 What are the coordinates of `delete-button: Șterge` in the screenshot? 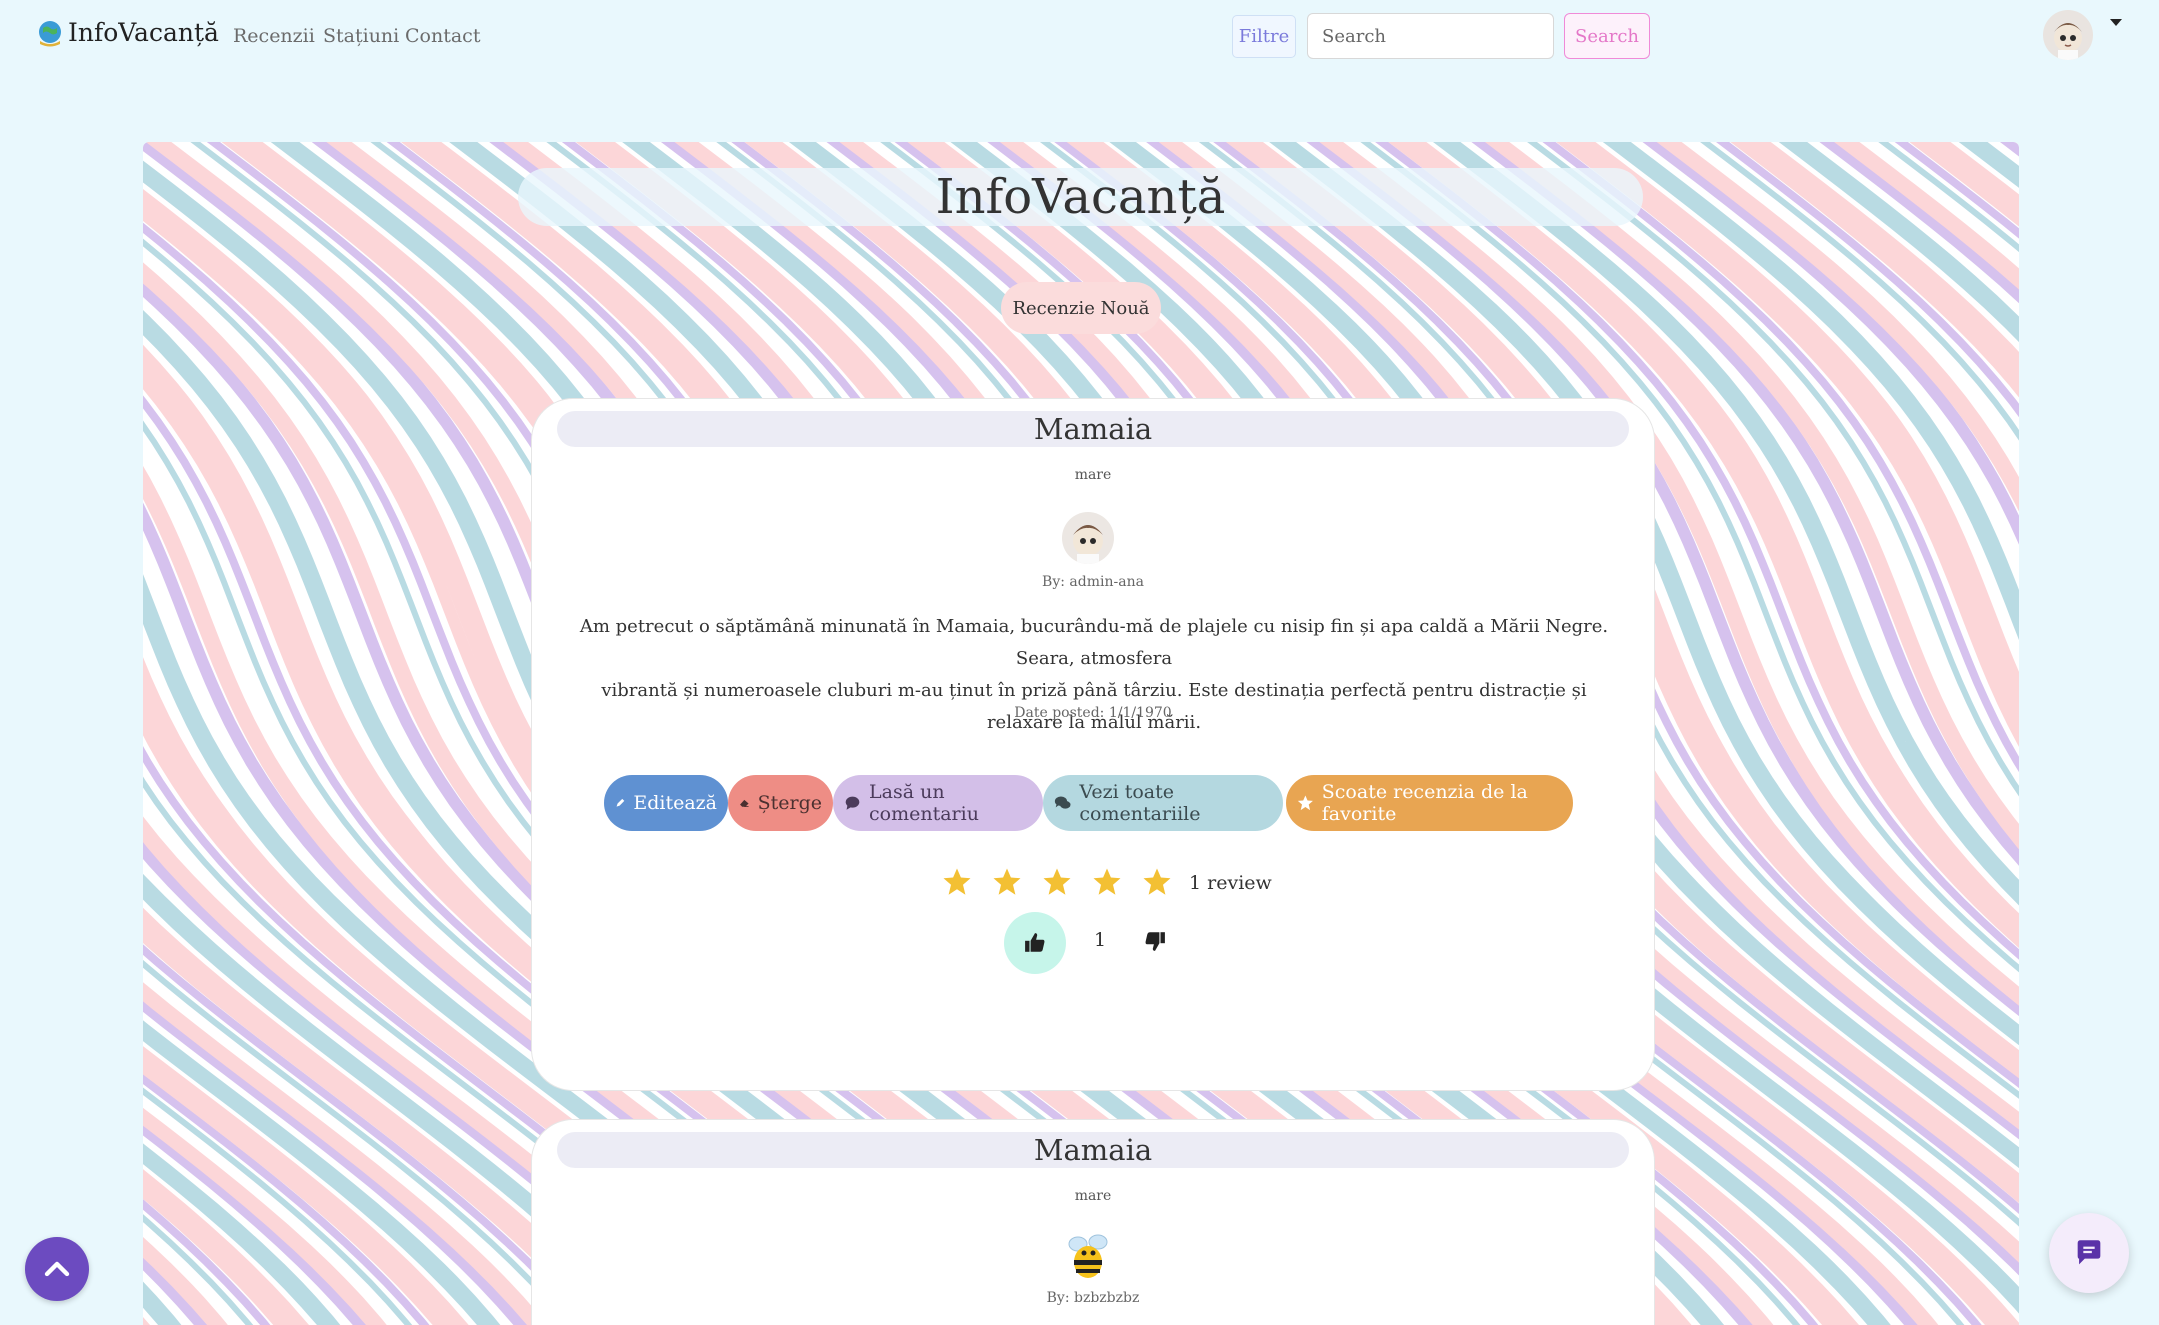 It's located at (780, 803).